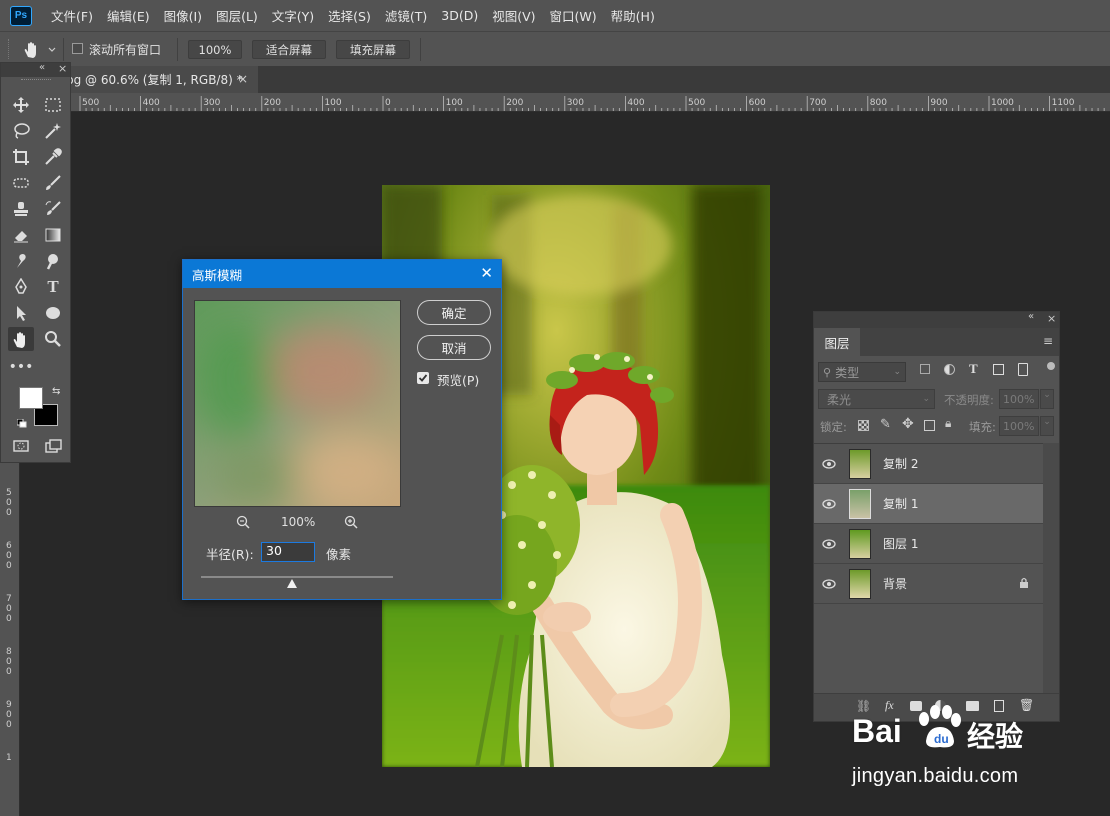 This screenshot has height=816, width=1110. Describe the element at coordinates (289, 49) in the screenshot. I see `fit-screen-button: 适合屏幕` at that location.